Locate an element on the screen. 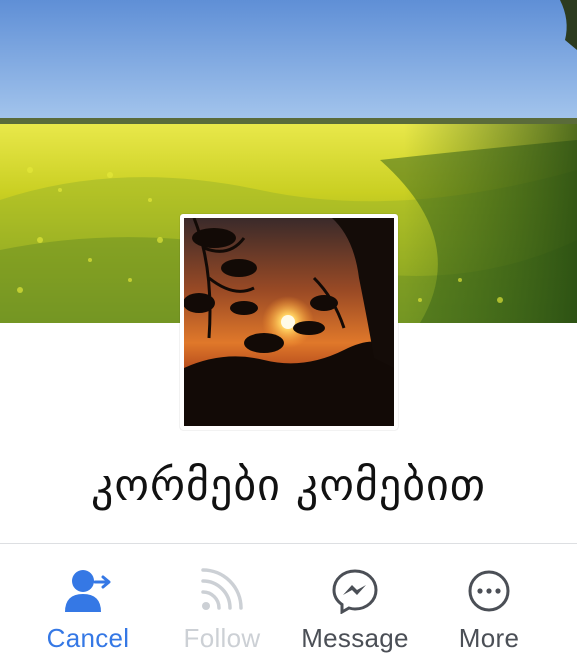 This screenshot has height=670, width=577. profile-picture is located at coordinates (289, 322).